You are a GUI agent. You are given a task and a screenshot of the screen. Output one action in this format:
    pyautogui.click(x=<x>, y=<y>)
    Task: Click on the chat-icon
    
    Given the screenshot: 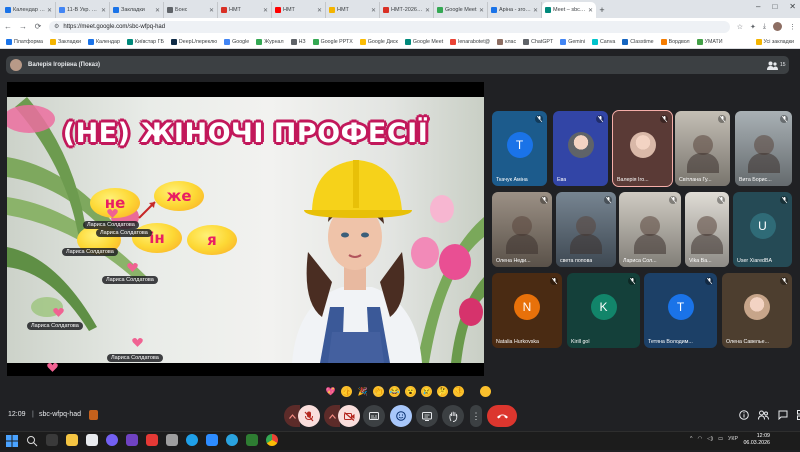 What is the action you would take?
    pyautogui.click(x=783, y=415)
    